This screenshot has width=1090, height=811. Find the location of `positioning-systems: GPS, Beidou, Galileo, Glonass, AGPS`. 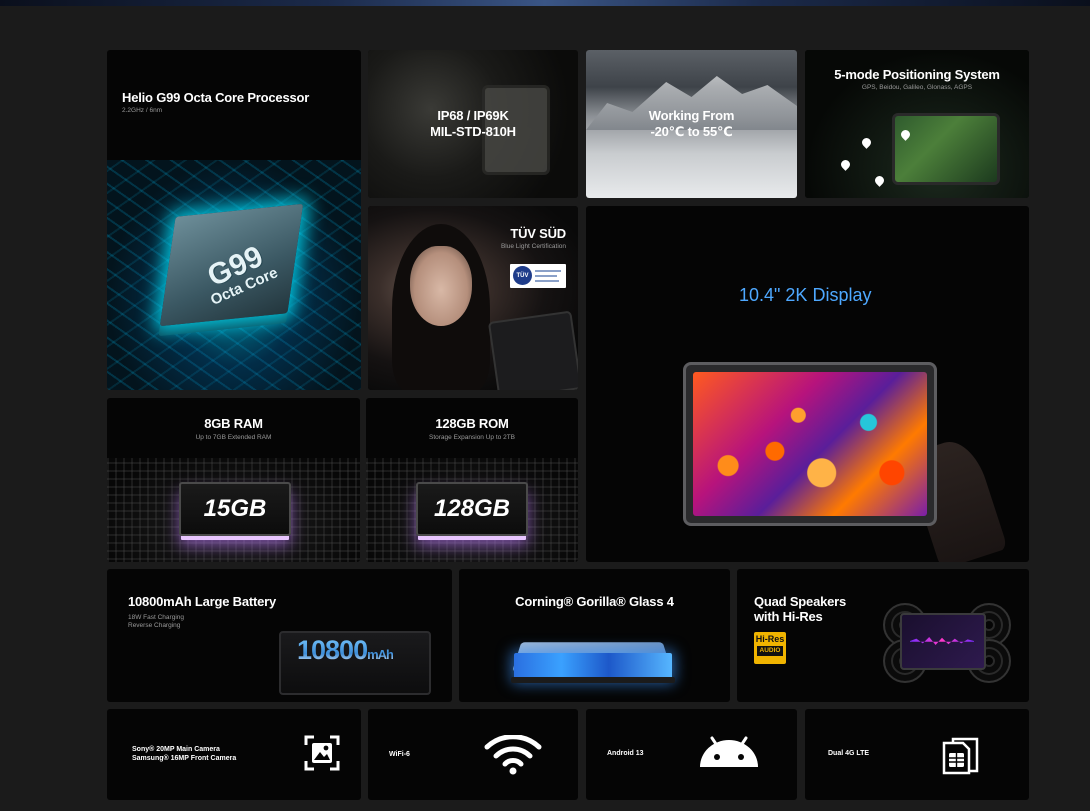

positioning-systems: GPS, Beidou, Galileo, Glonass, AGPS is located at coordinates (917, 87).